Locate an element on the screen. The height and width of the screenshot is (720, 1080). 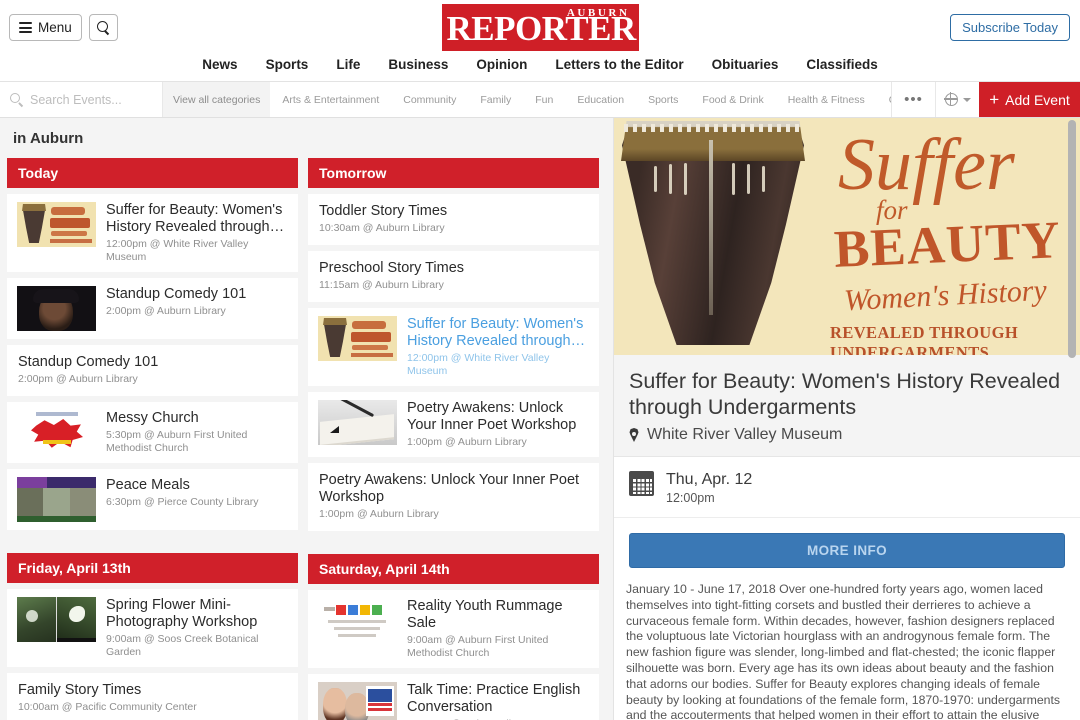
event-item-meta: 9:00am @ Soos Creek Botanical Garden is located at coordinates (182, 645).